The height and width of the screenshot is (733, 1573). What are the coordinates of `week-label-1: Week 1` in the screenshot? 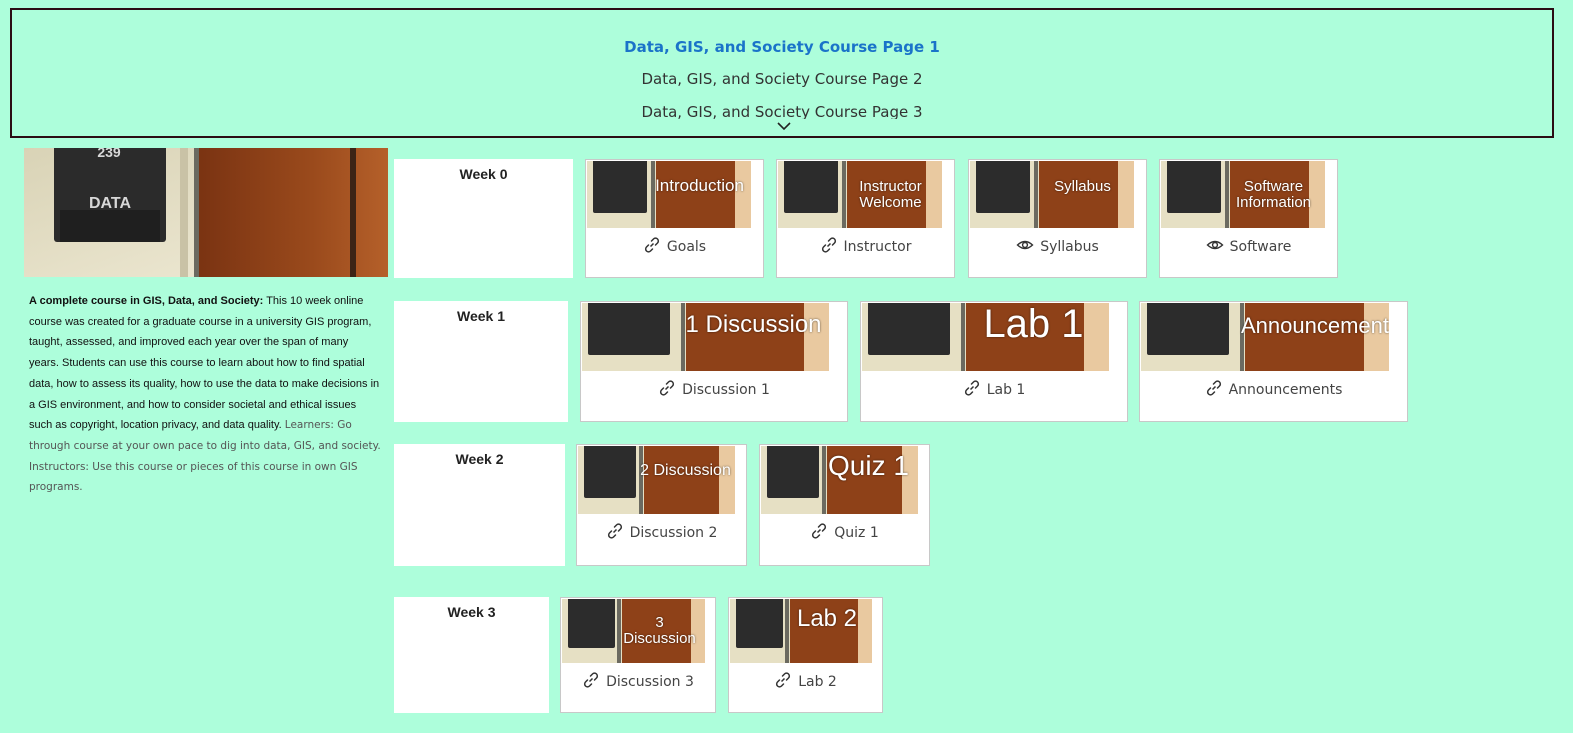 It's located at (481, 361).